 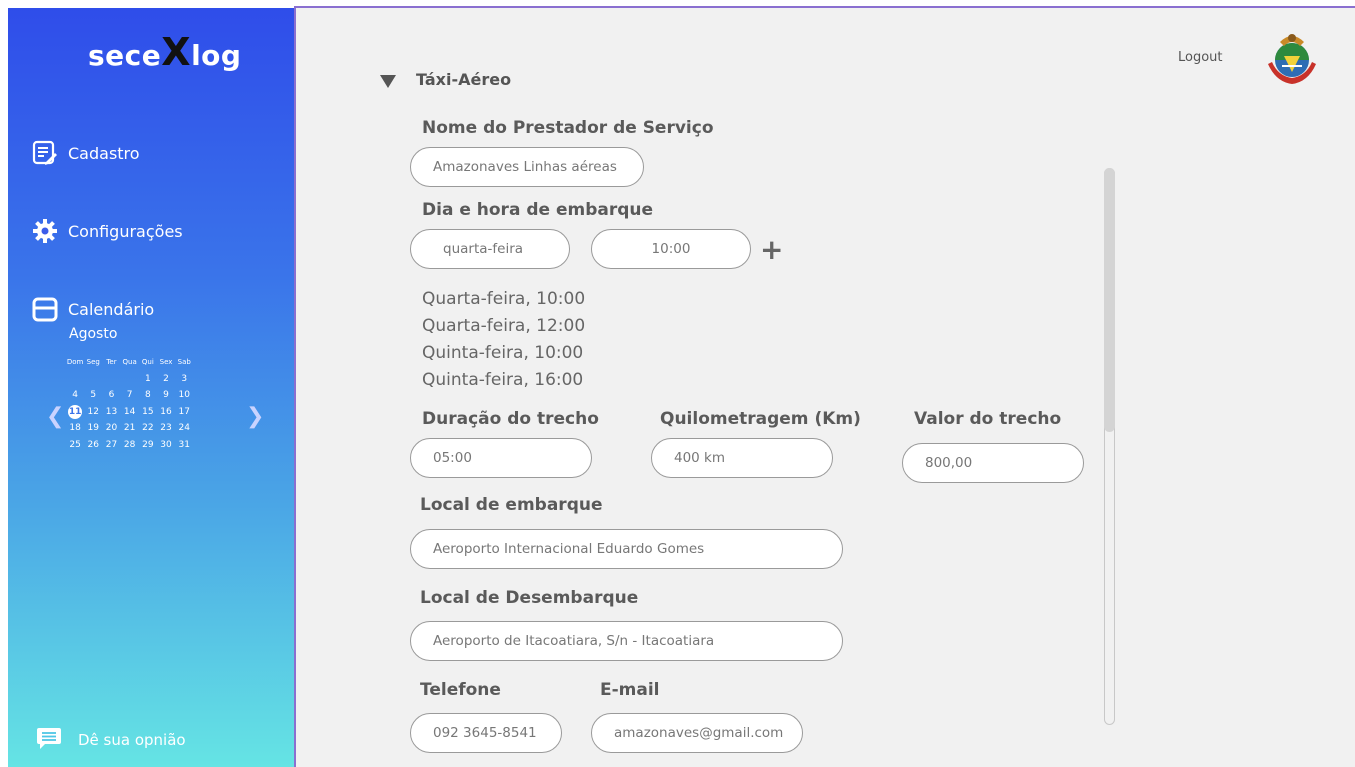 I want to click on calendar-day: 11, so click(x=75, y=411).